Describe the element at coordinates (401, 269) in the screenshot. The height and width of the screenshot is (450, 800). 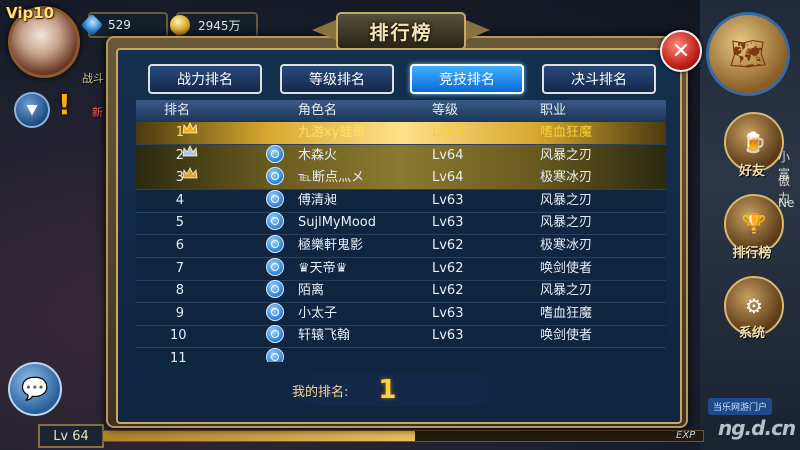
I see `table-row: 7 ♛天帝♛ Lv62 唤剑使者` at that location.